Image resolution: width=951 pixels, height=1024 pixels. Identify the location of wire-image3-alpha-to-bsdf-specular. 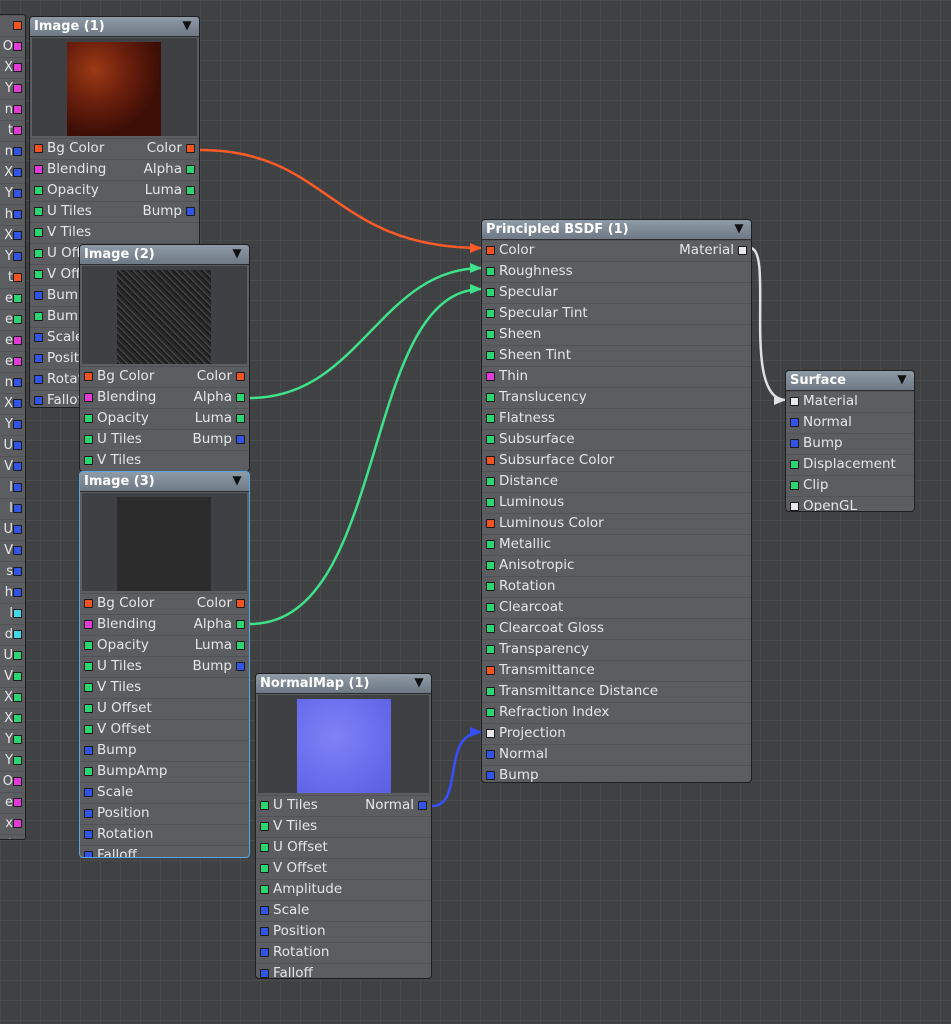
(366, 456).